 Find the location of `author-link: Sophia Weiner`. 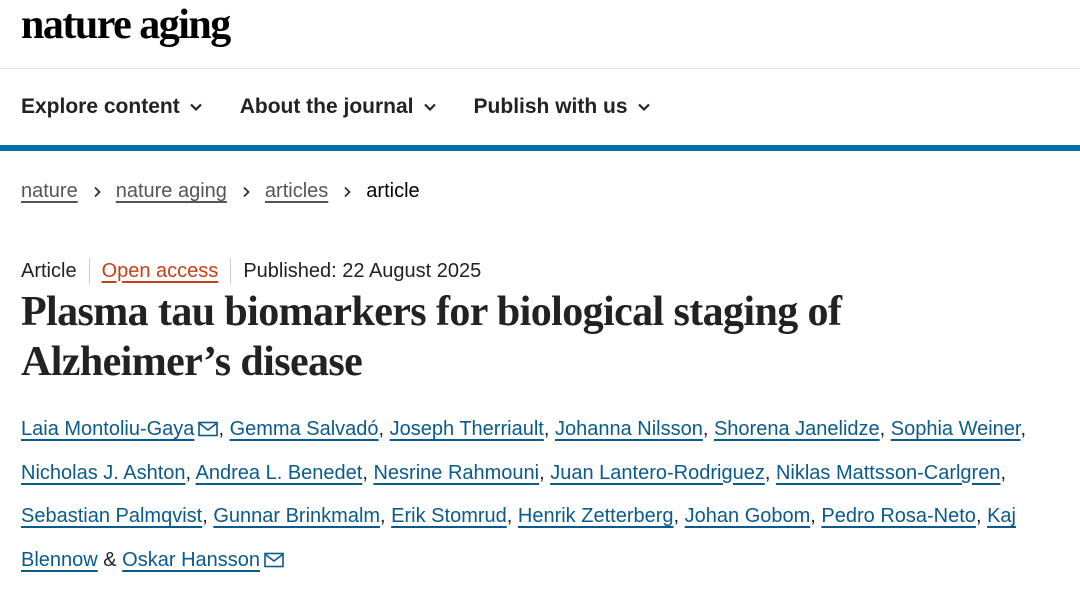

author-link: Sophia Weiner is located at coordinates (956, 429).